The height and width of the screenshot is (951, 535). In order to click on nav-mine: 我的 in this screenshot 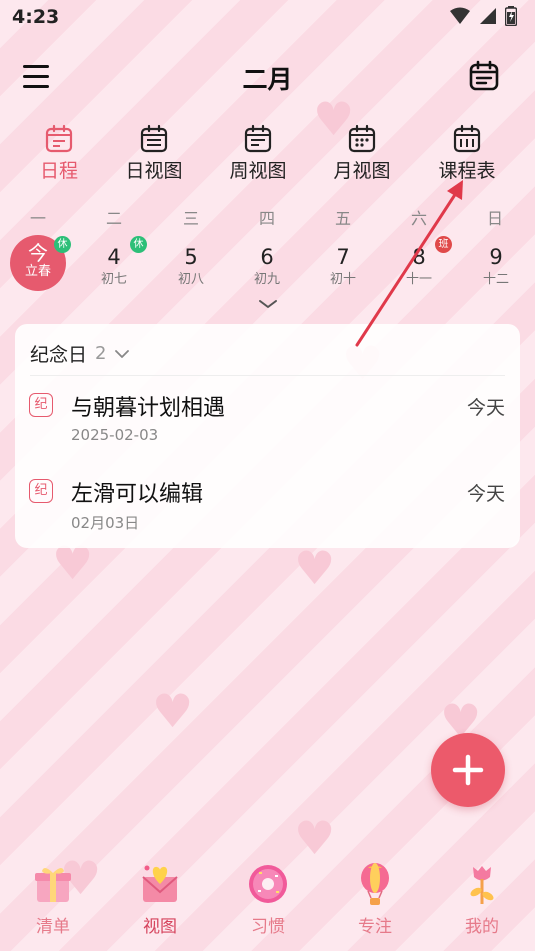, I will do `click(482, 899)`.